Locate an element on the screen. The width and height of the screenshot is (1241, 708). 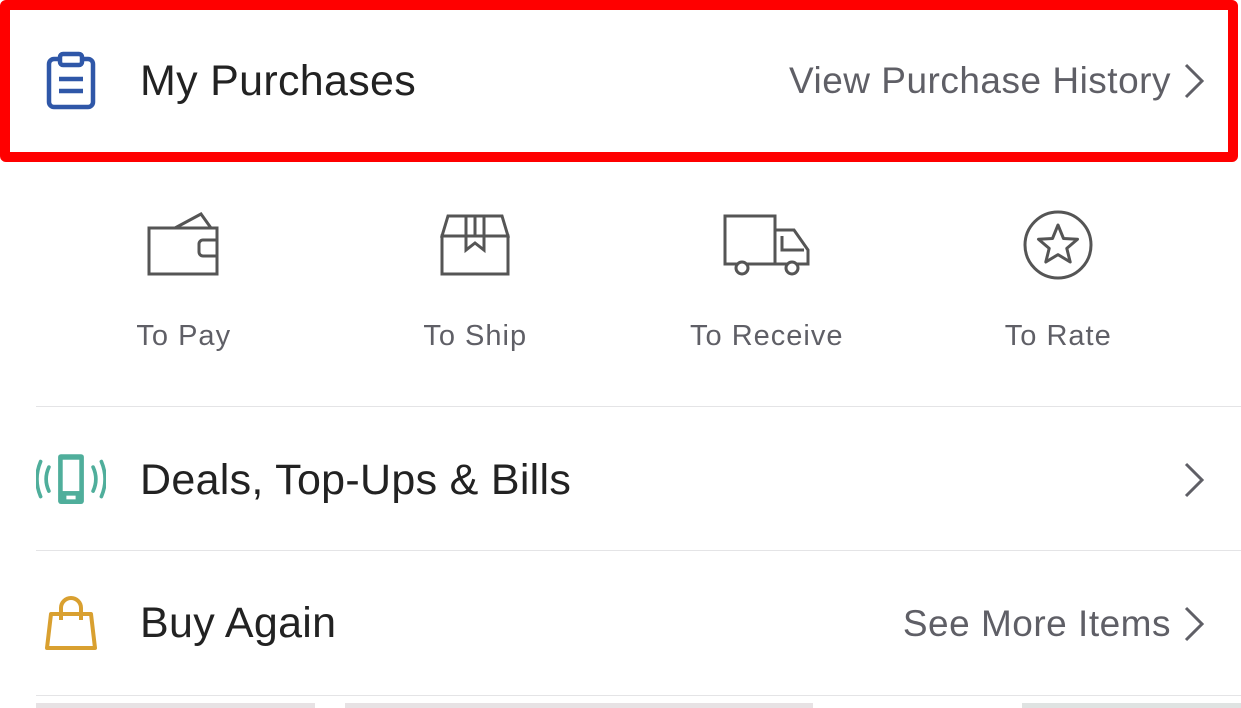
truck-icon is located at coordinates (767, 245).